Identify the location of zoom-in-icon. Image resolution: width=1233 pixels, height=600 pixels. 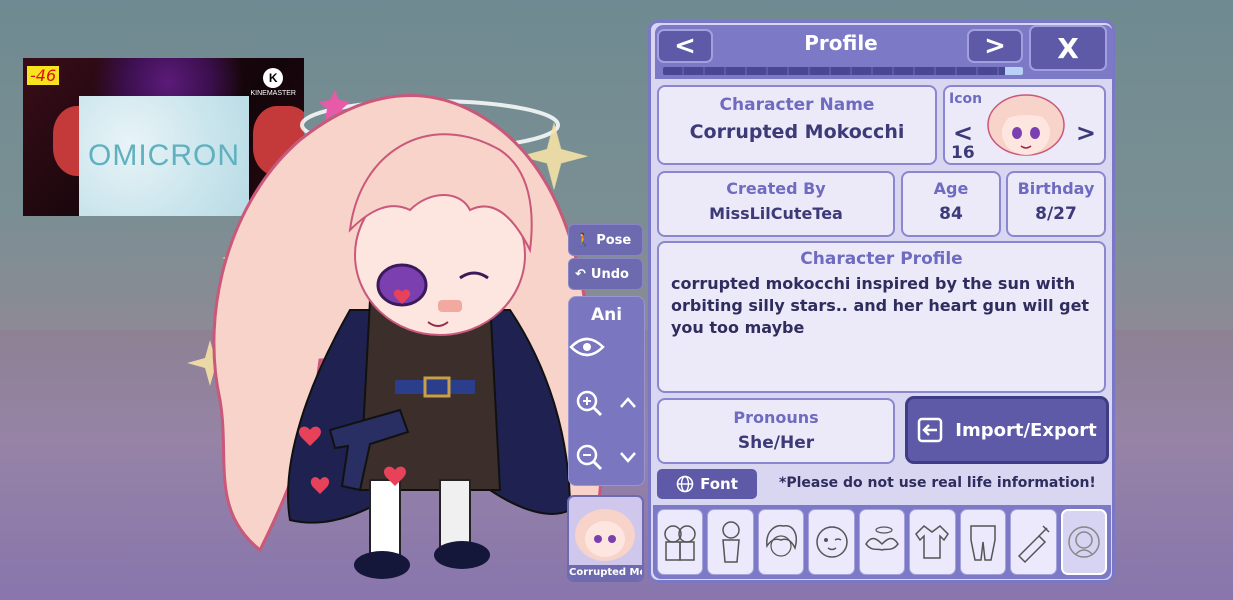
(589, 403).